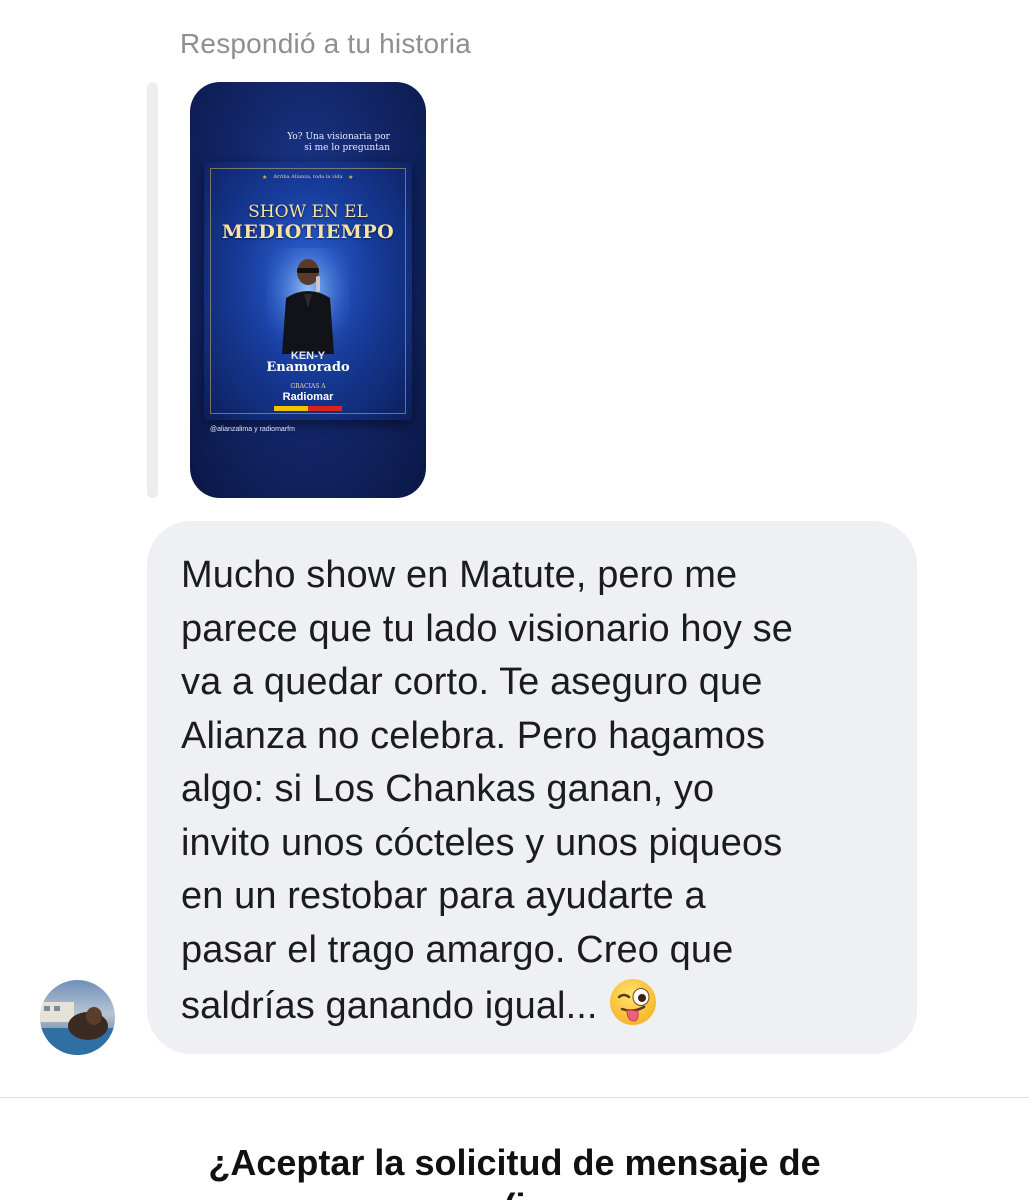 This screenshot has height=1200, width=1029. What do you see at coordinates (308, 397) in the screenshot?
I see `poster-brand-logo: Radiomar` at bounding box center [308, 397].